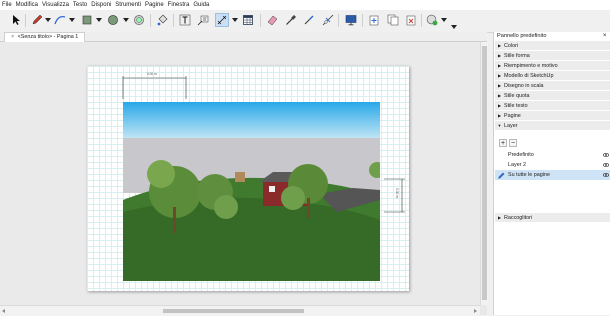 The width and height of the screenshot is (610, 316). Describe the element at coordinates (328, 20) in the screenshot. I see `split-icon` at that location.